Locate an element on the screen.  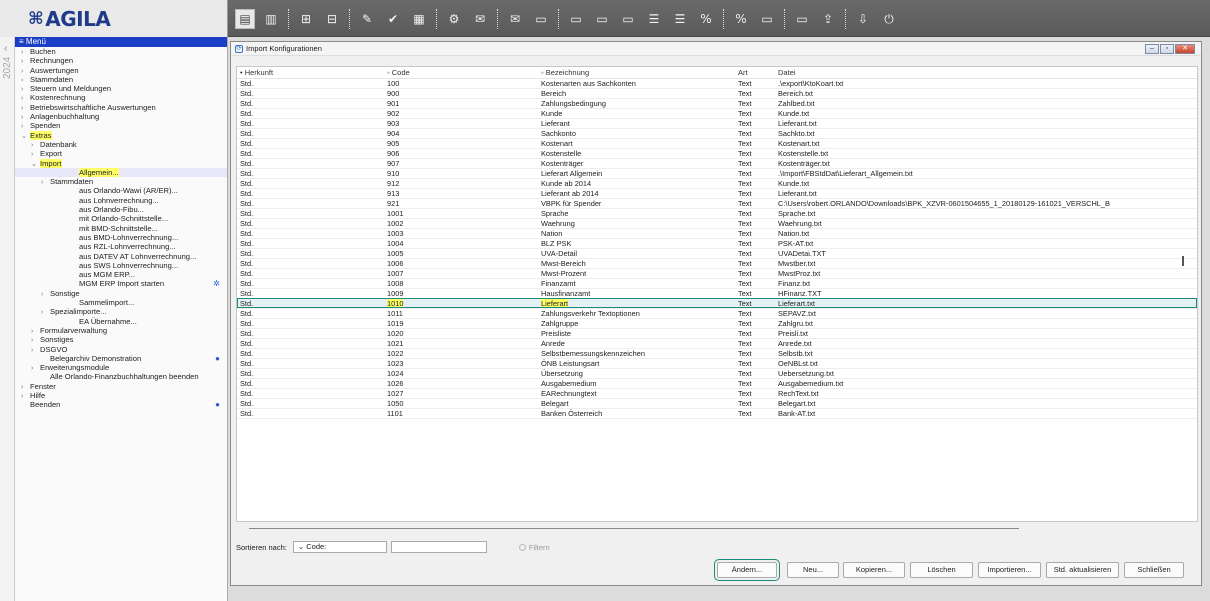
table-row: Std. 906 Kostenstelle Text Kostenstelle.txt is located at coordinates (717, 153).